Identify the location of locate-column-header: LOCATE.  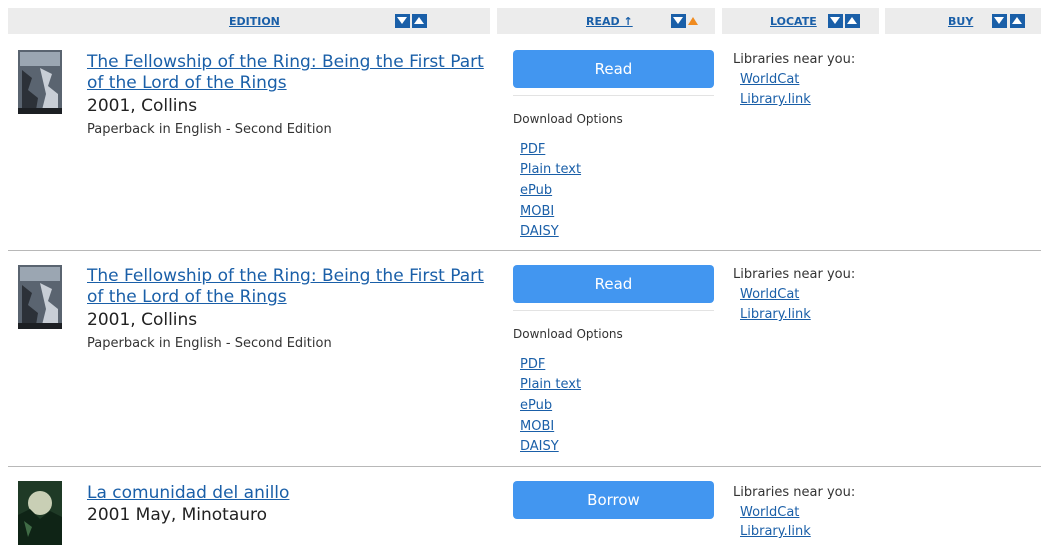
(800, 21).